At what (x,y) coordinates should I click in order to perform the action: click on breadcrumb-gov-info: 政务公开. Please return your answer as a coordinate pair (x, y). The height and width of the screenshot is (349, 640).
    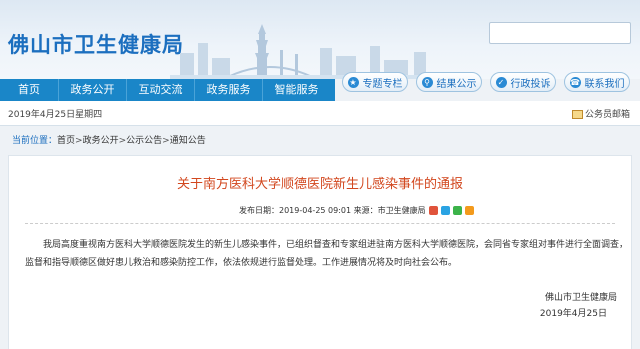
    Looking at the image, I should click on (101, 141).